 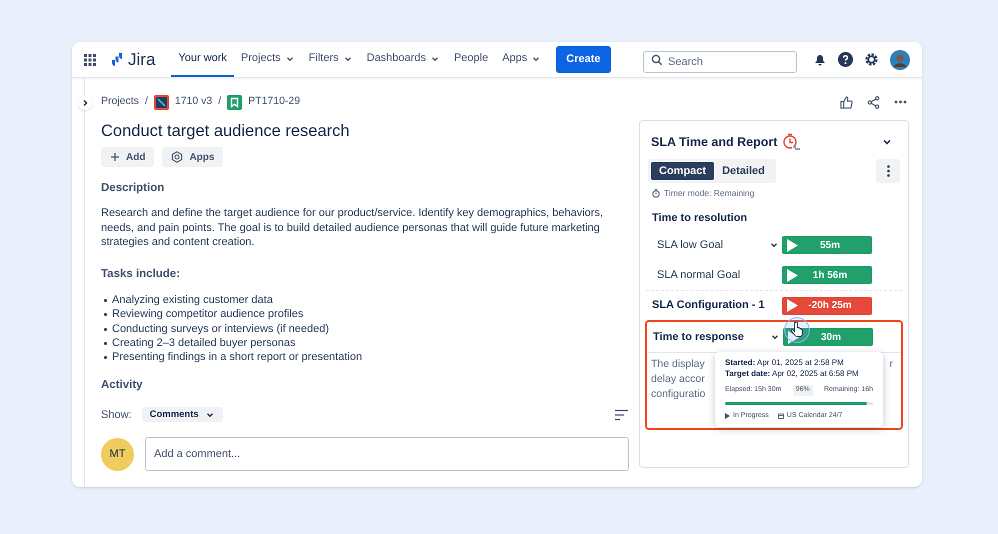 What do you see at coordinates (709, 193) in the screenshot?
I see `timer-mode-text: Timer mode: Remaining` at bounding box center [709, 193].